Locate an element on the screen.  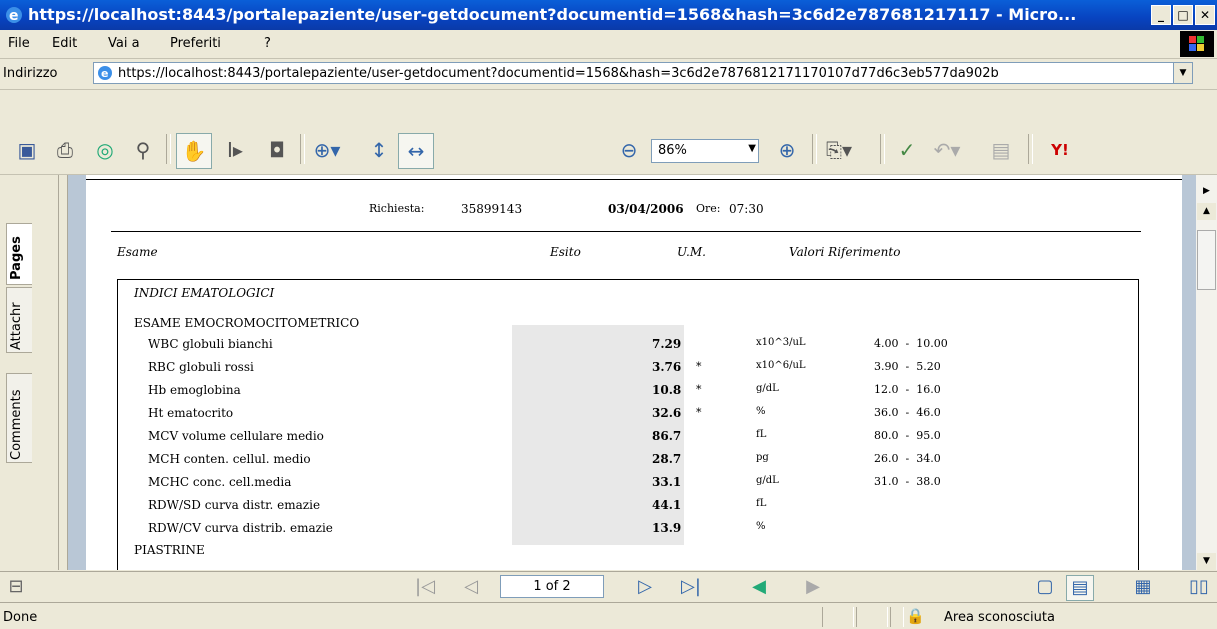
email-icon: ◎ is located at coordinates (105, 150).